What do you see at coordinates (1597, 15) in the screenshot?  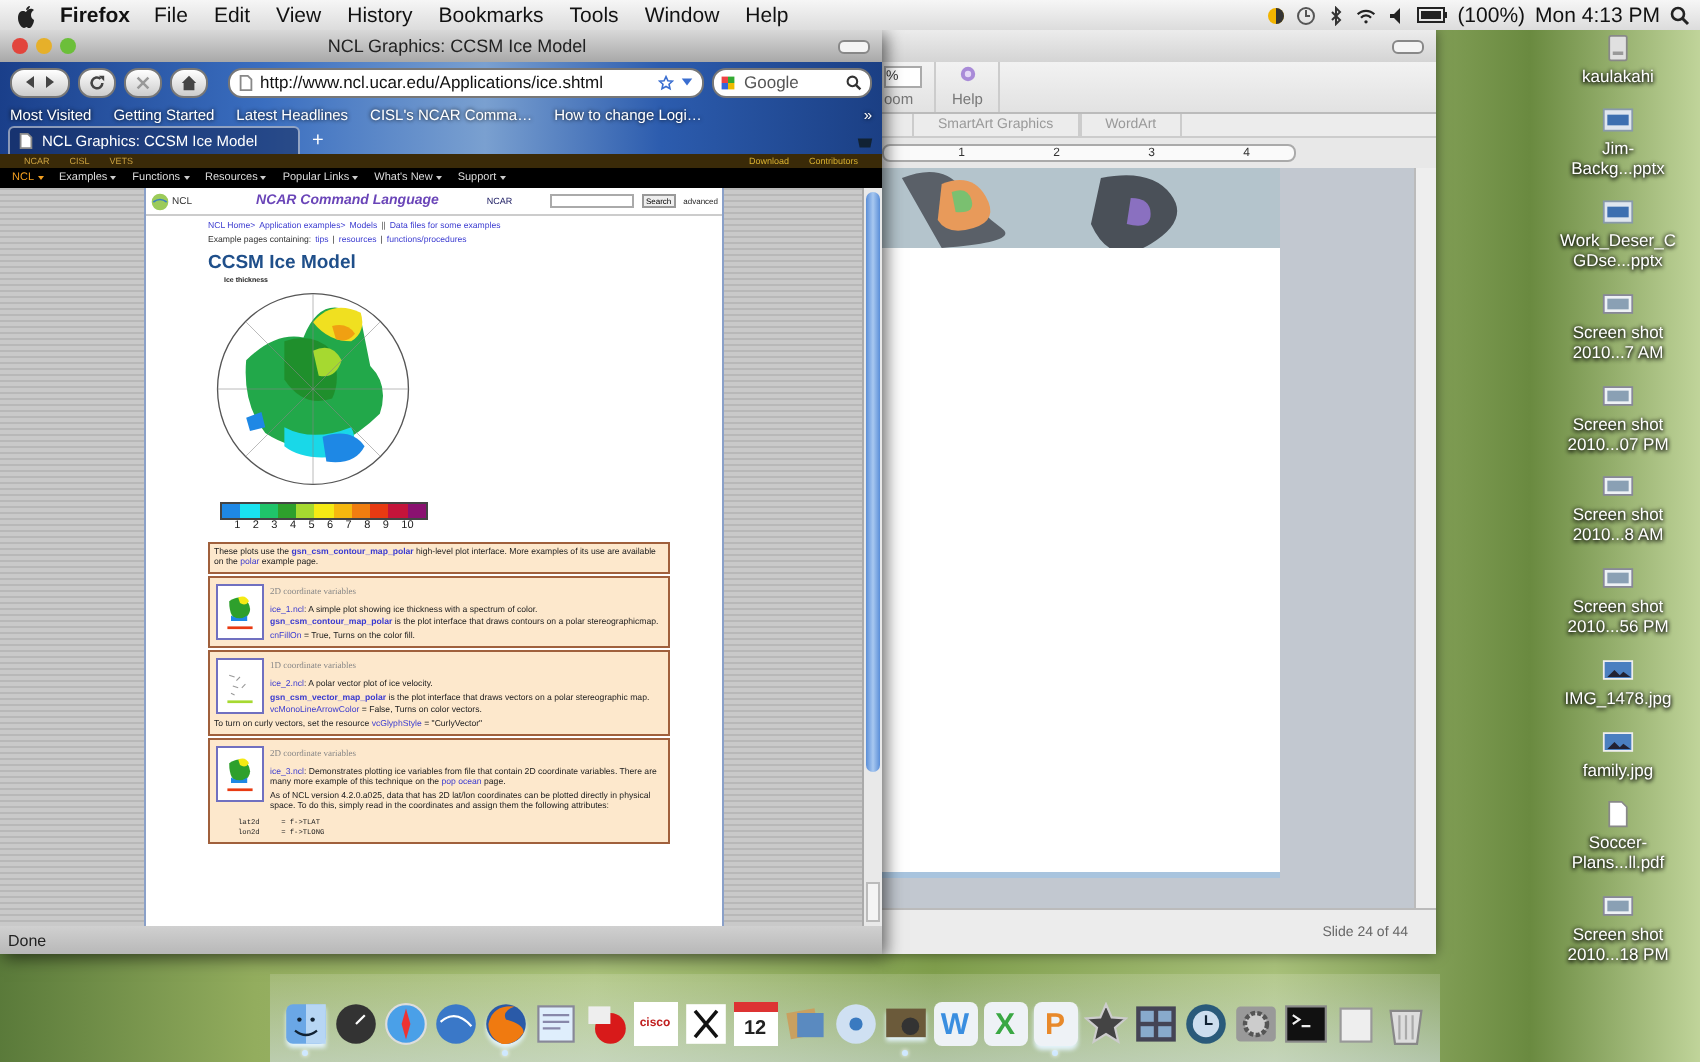 I see `menu-clock: Mon 4:13 PM` at bounding box center [1597, 15].